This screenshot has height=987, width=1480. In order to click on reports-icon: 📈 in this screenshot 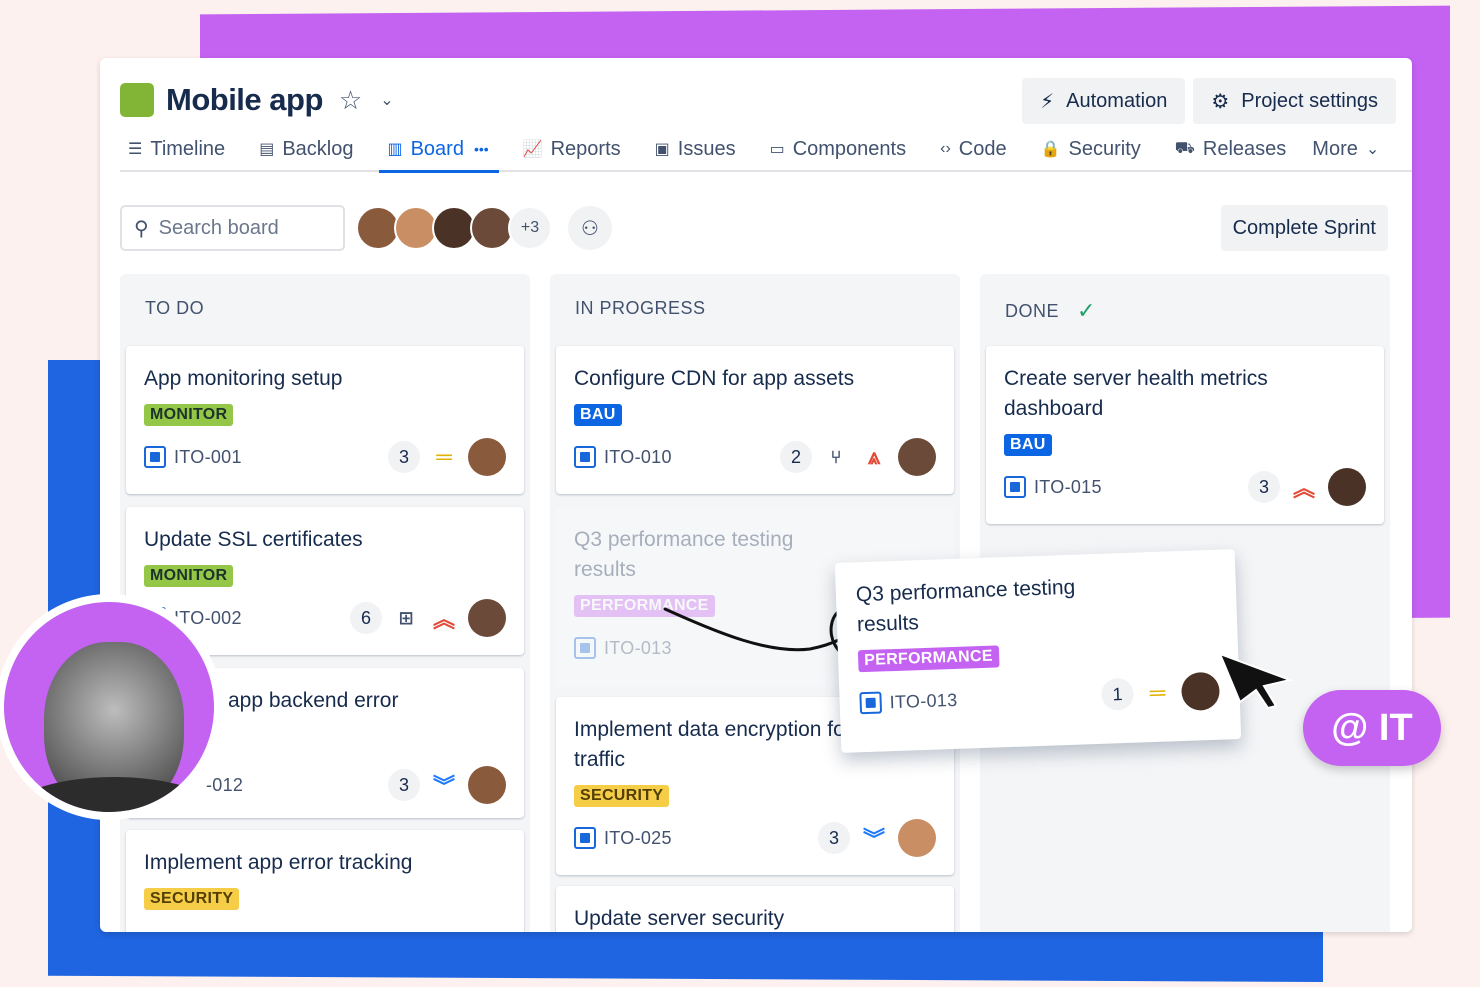, I will do `click(532, 149)`.